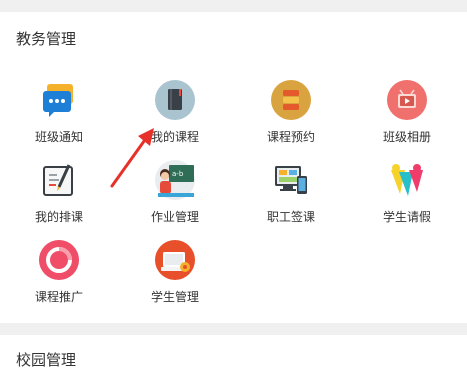 This screenshot has height=385, width=467. I want to click on menu-item-staff-signin: 职工签课, so click(291, 195).